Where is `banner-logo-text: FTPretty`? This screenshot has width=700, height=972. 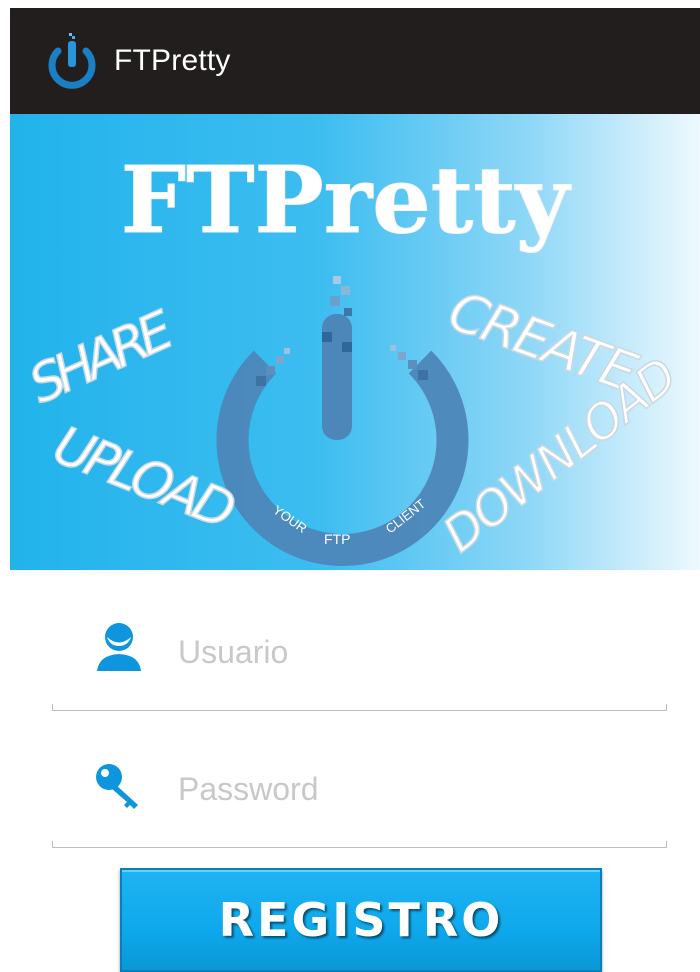
banner-logo-text: FTPretty is located at coordinates (346, 200).